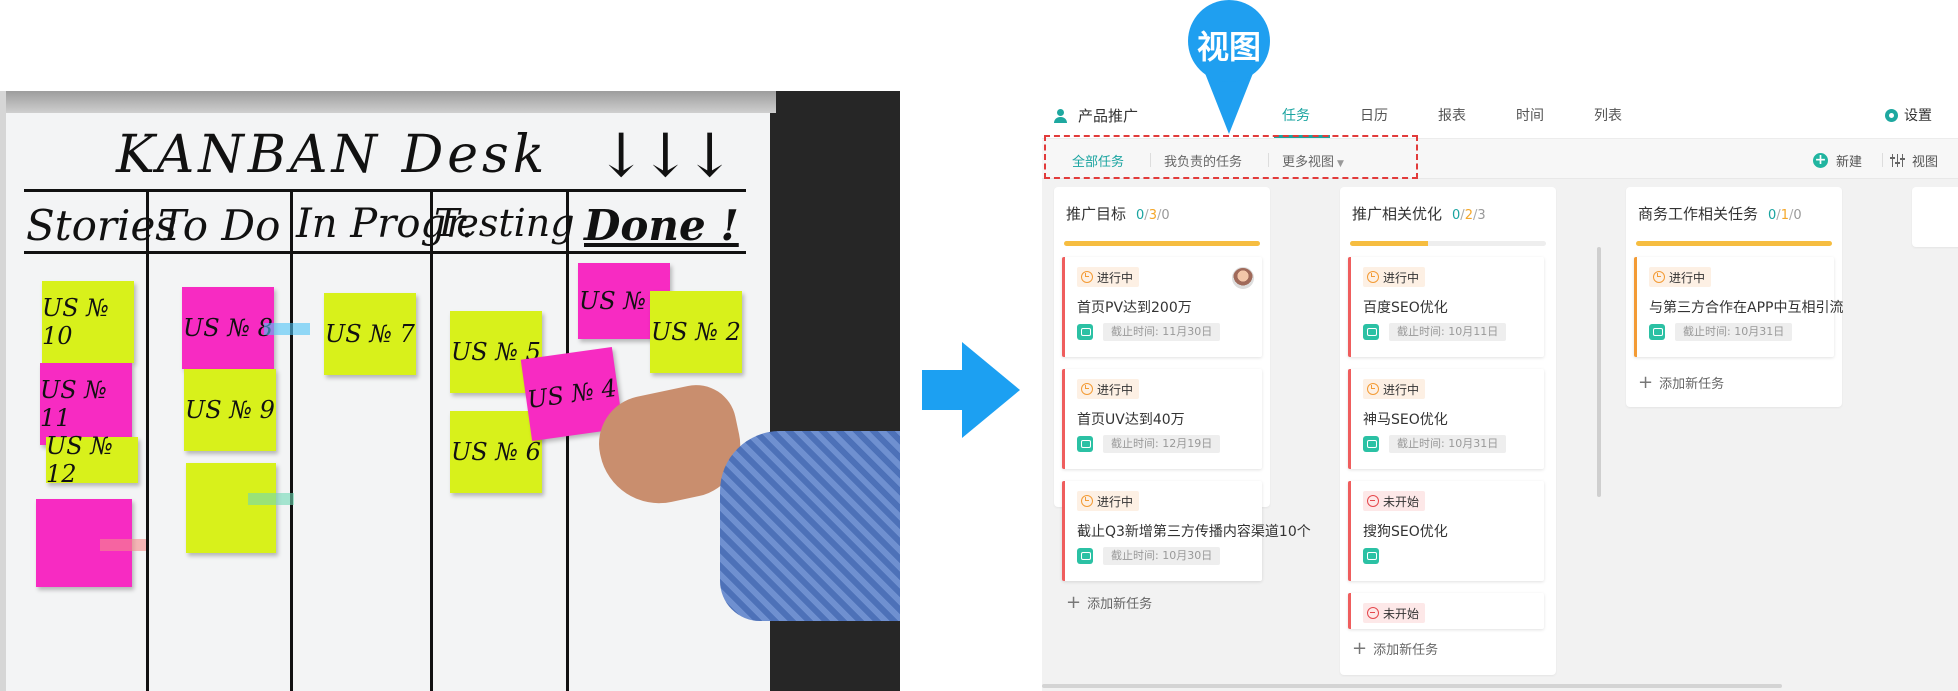 This screenshot has width=1958, height=691. What do you see at coordinates (1397, 214) in the screenshot?
I see `column-title: 推广相关优化` at bounding box center [1397, 214].